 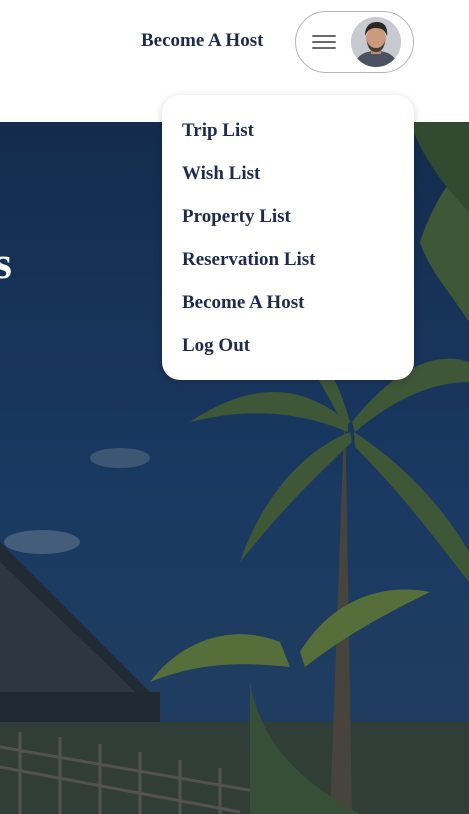 I want to click on menu-item-reservation-list: Reservation List, so click(x=249, y=259).